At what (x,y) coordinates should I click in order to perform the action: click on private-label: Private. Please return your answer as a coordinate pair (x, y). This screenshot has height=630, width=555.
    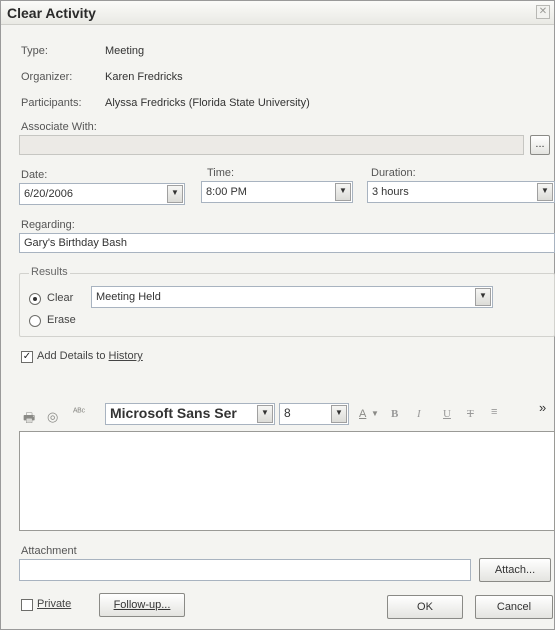
    Looking at the image, I should click on (54, 604).